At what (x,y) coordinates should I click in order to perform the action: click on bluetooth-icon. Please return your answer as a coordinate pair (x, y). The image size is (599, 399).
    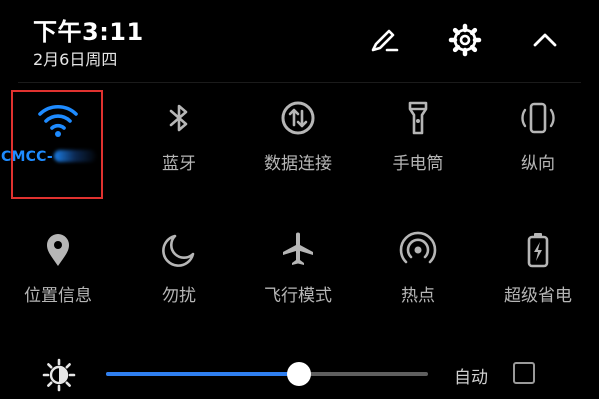
    Looking at the image, I should click on (179, 118).